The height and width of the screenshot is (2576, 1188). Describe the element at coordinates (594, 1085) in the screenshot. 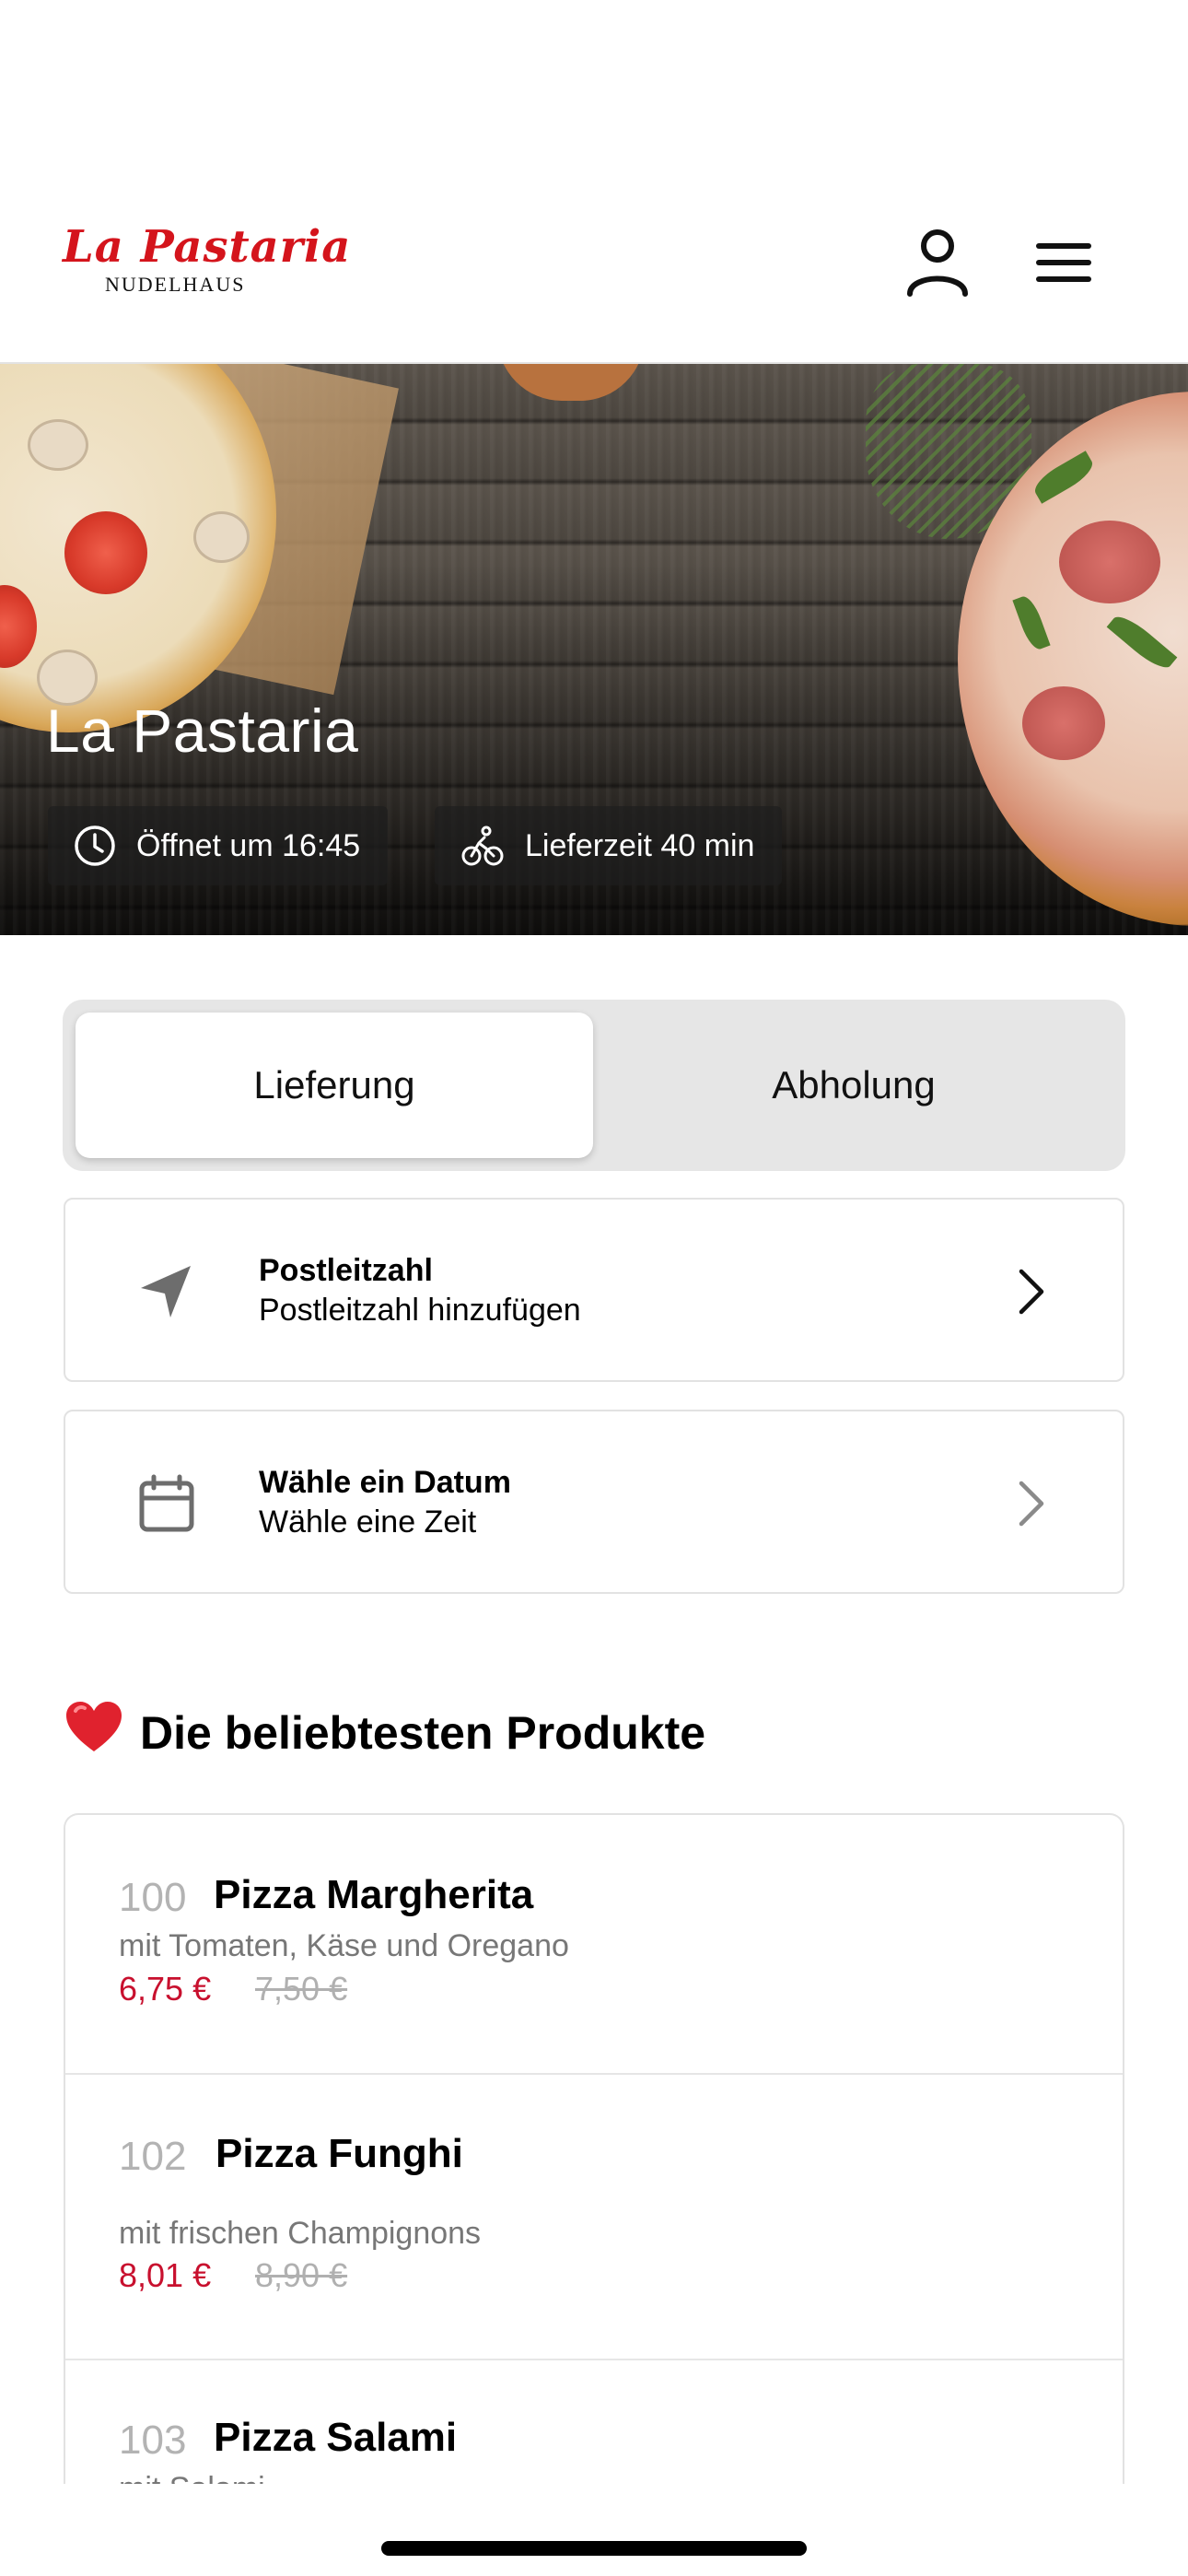

I see `order-mode-toggle: Lieferung Abholung` at that location.